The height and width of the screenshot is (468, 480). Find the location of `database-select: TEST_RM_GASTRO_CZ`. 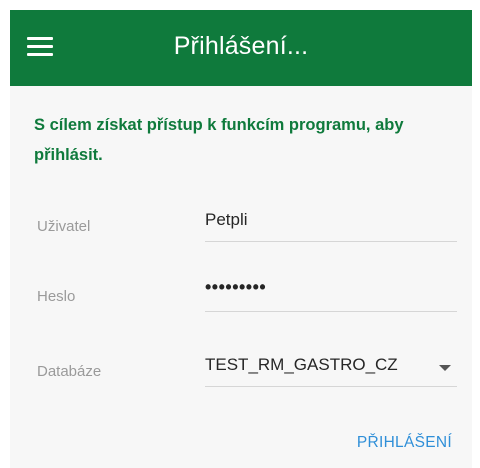

database-select: TEST_RM_GASTRO_CZ is located at coordinates (331, 365).